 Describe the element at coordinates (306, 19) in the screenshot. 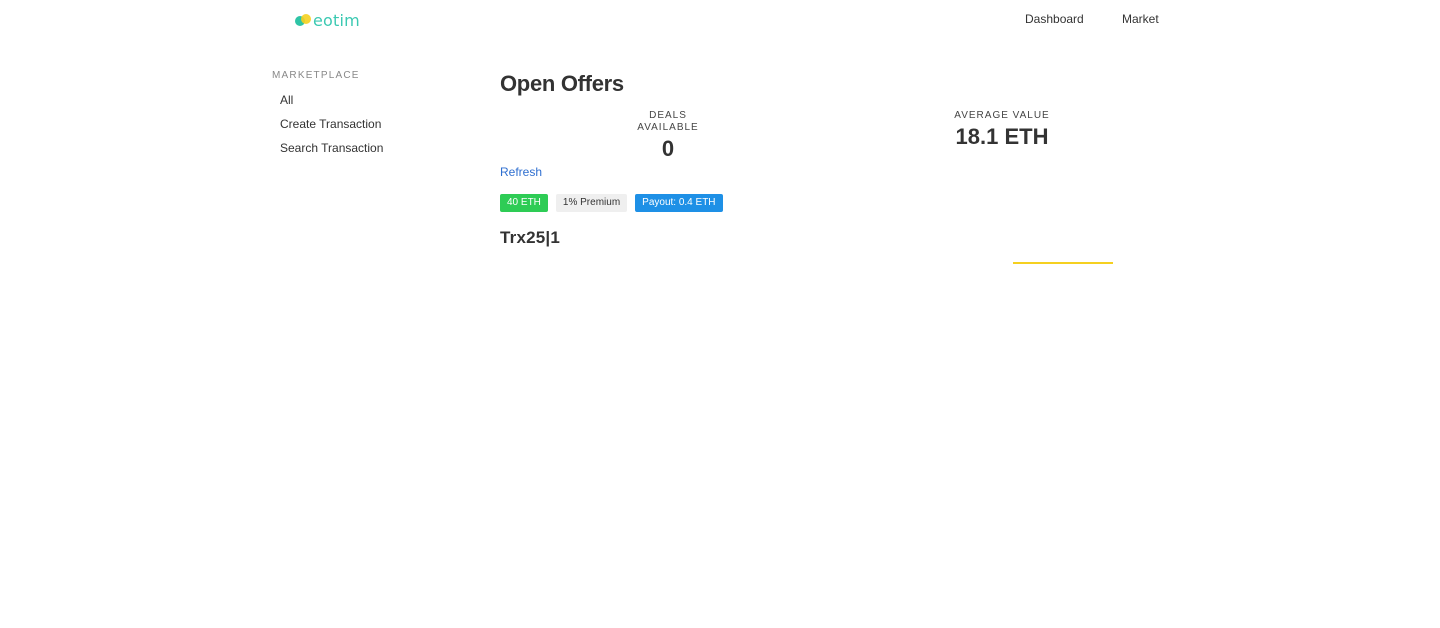

I see `logo-dot-yellow` at that location.